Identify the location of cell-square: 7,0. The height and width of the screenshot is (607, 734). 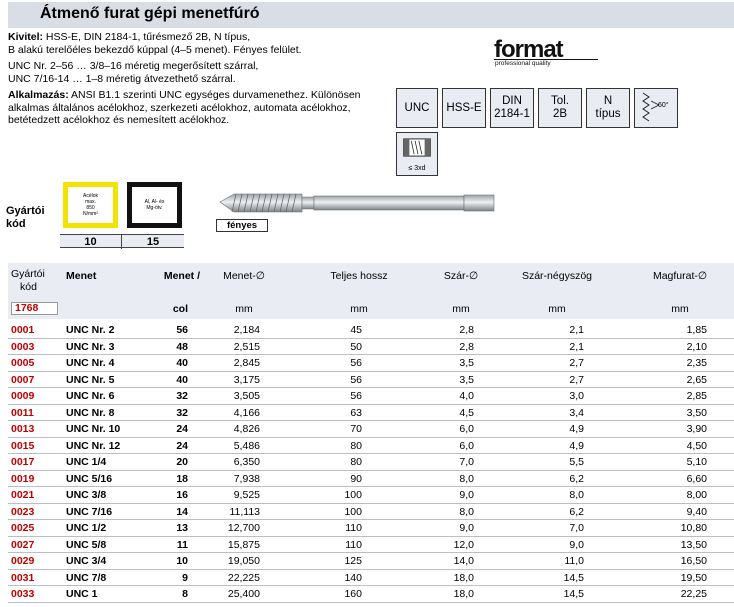
(576, 528).